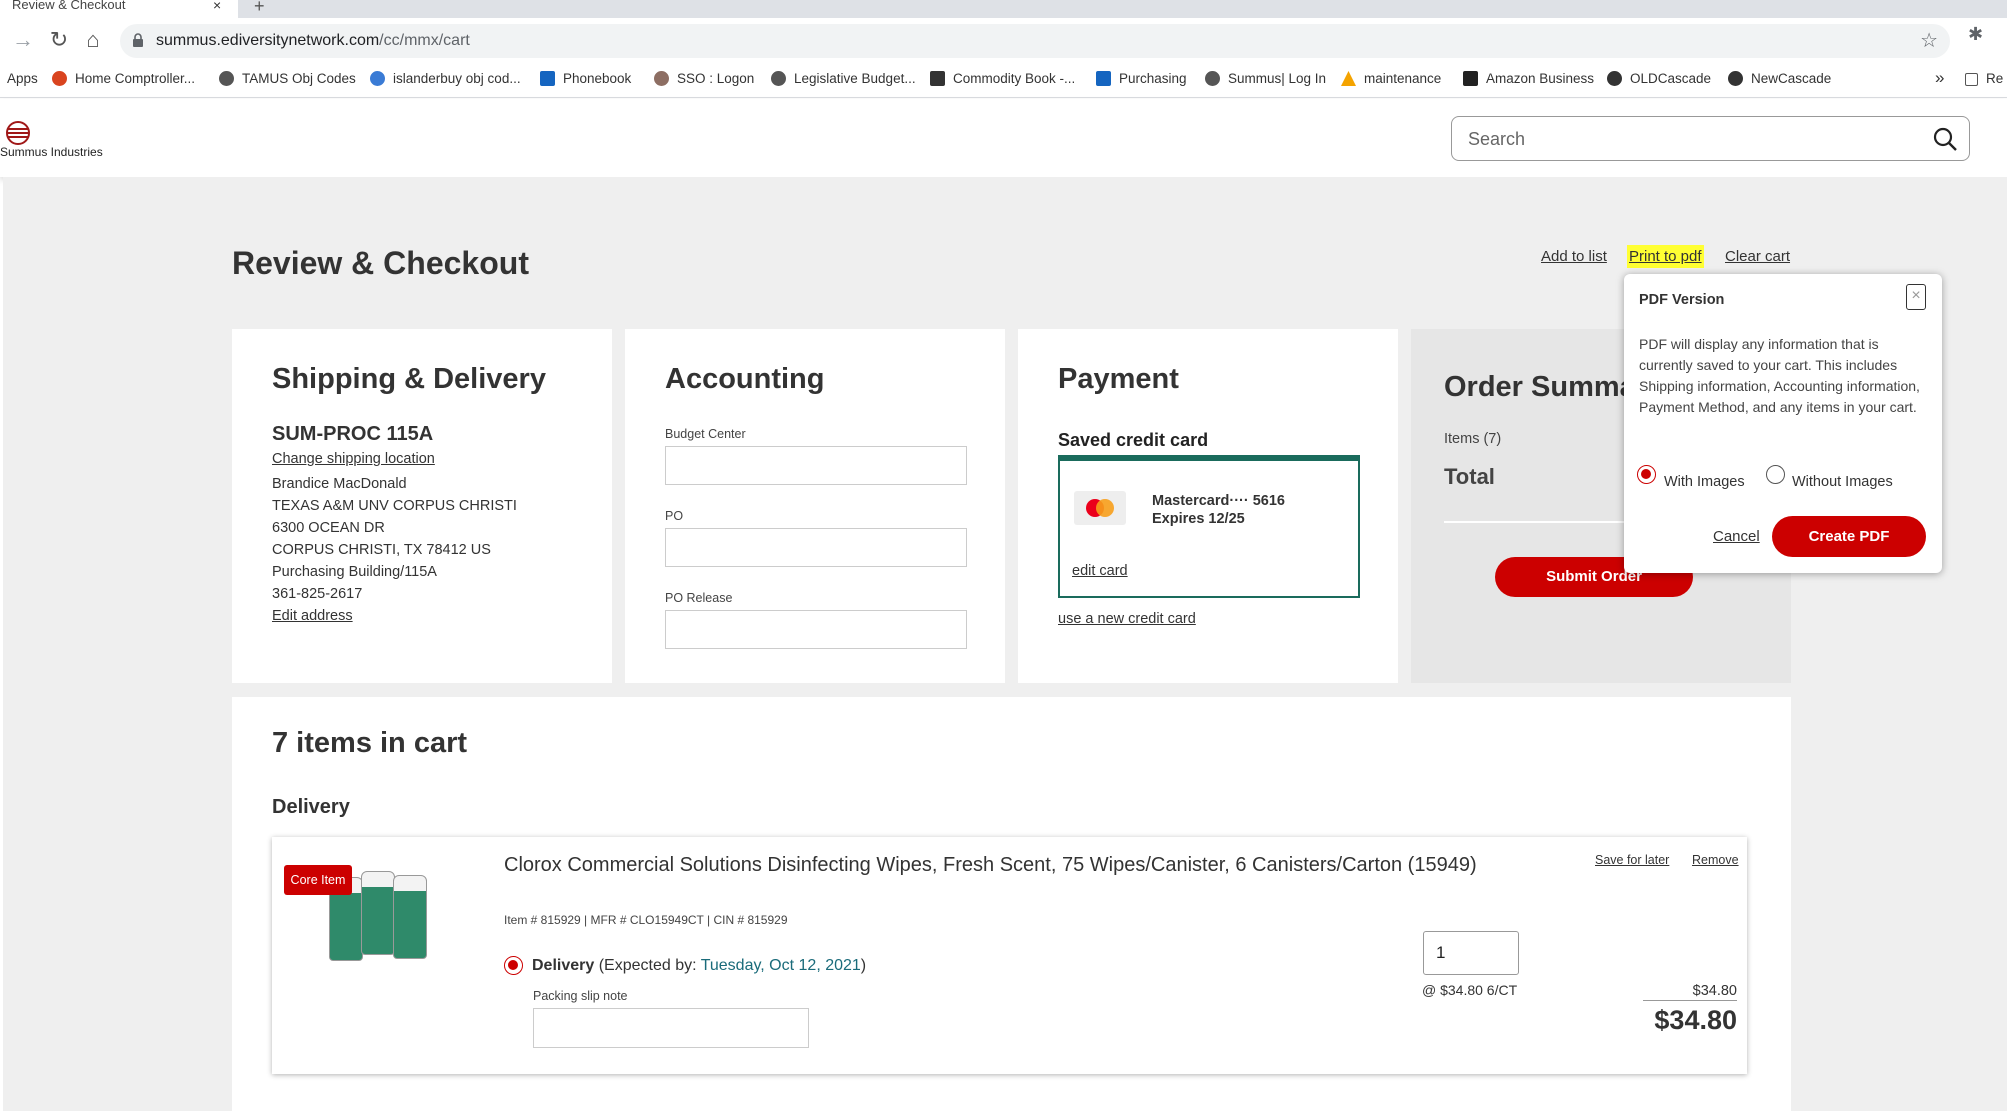 Image resolution: width=2007 pixels, height=1111 pixels. Describe the element at coordinates (780, 965) in the screenshot. I see `expected-date: Tuesday, Oct 12, 2021` at that location.